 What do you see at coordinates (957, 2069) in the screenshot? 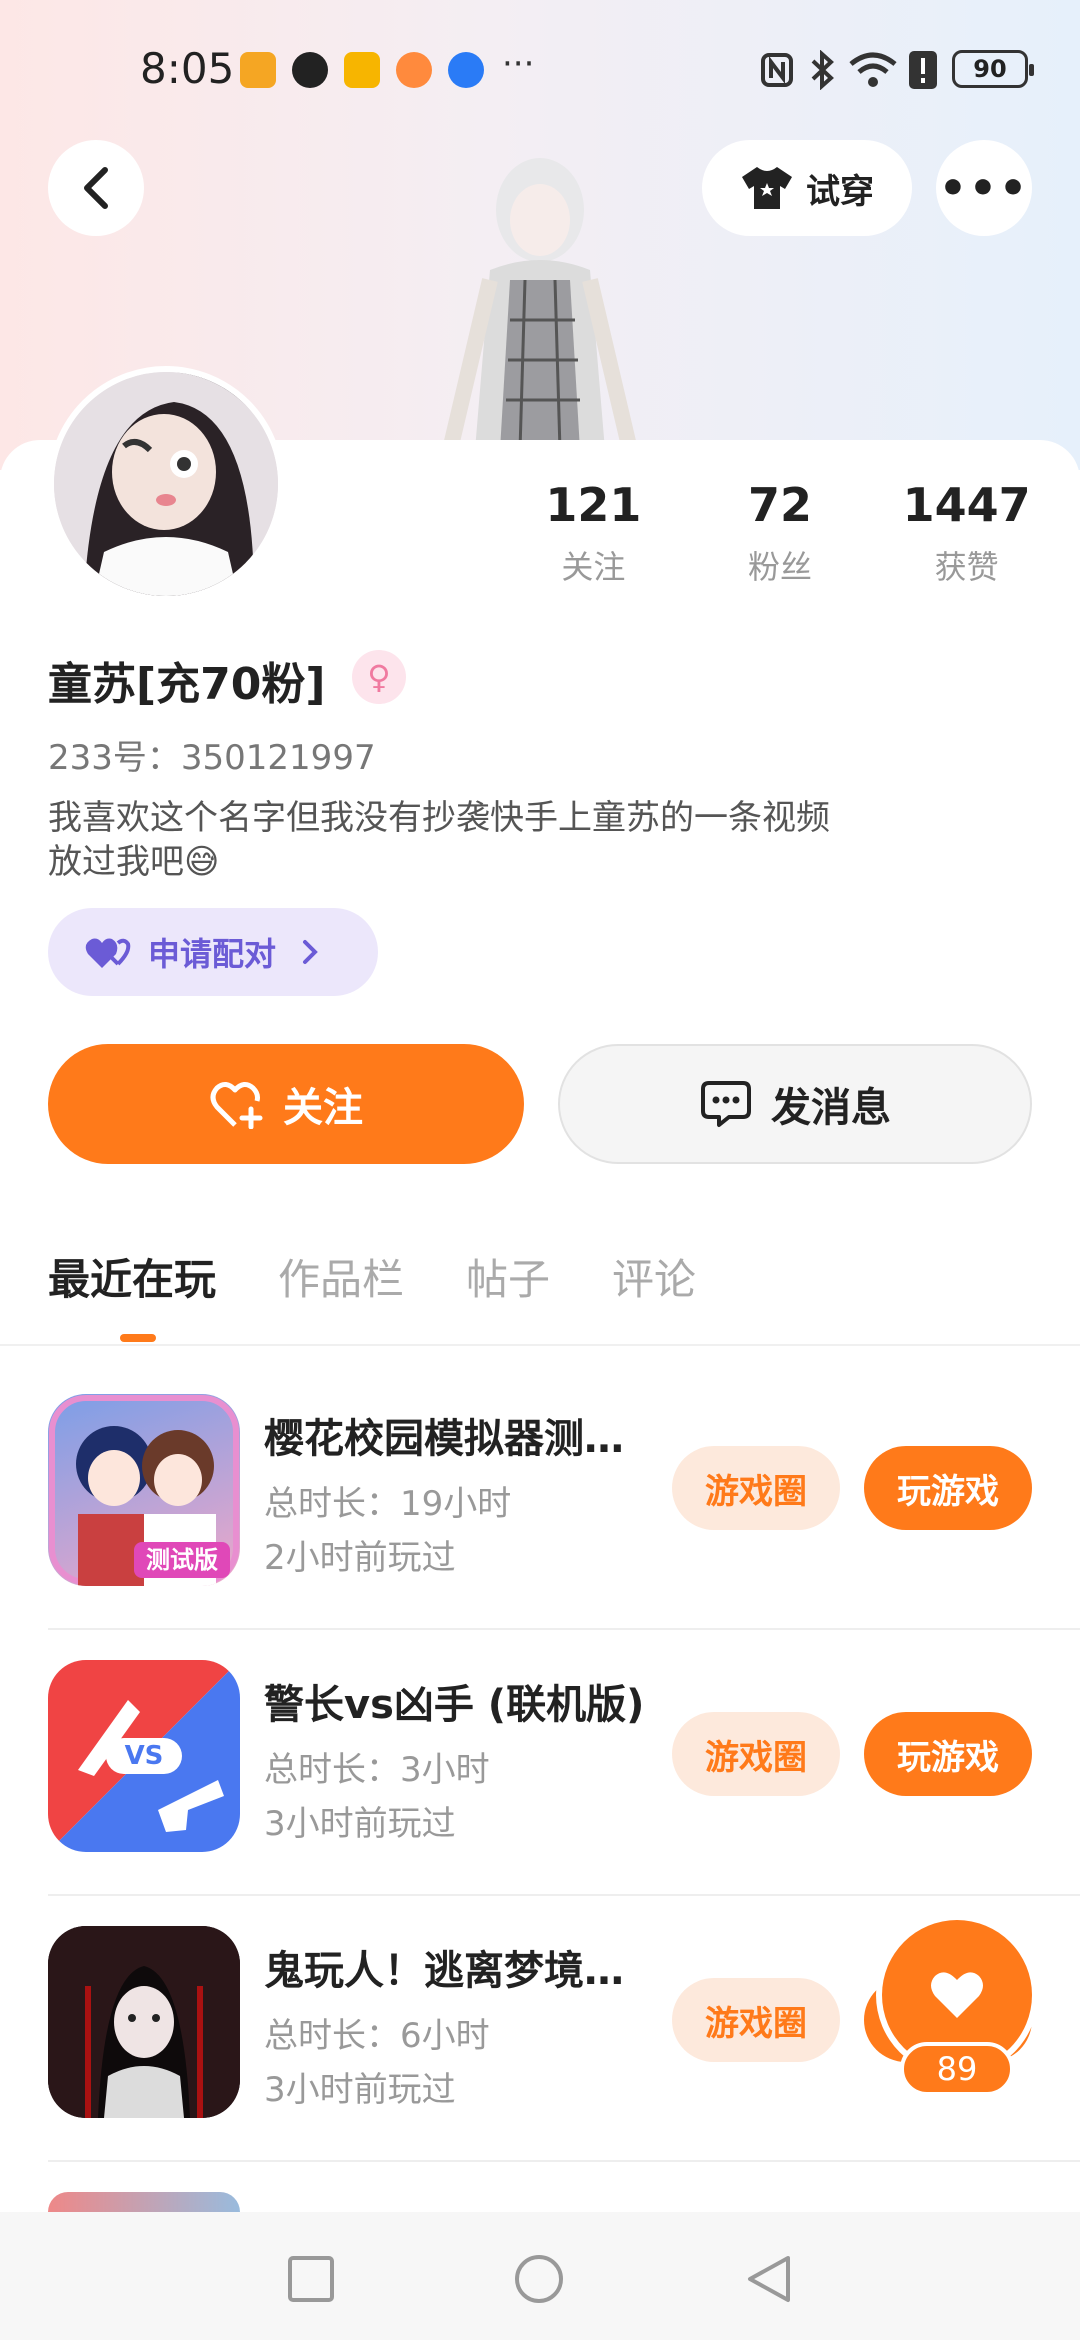
I see `like-count-badge: 89` at bounding box center [957, 2069].